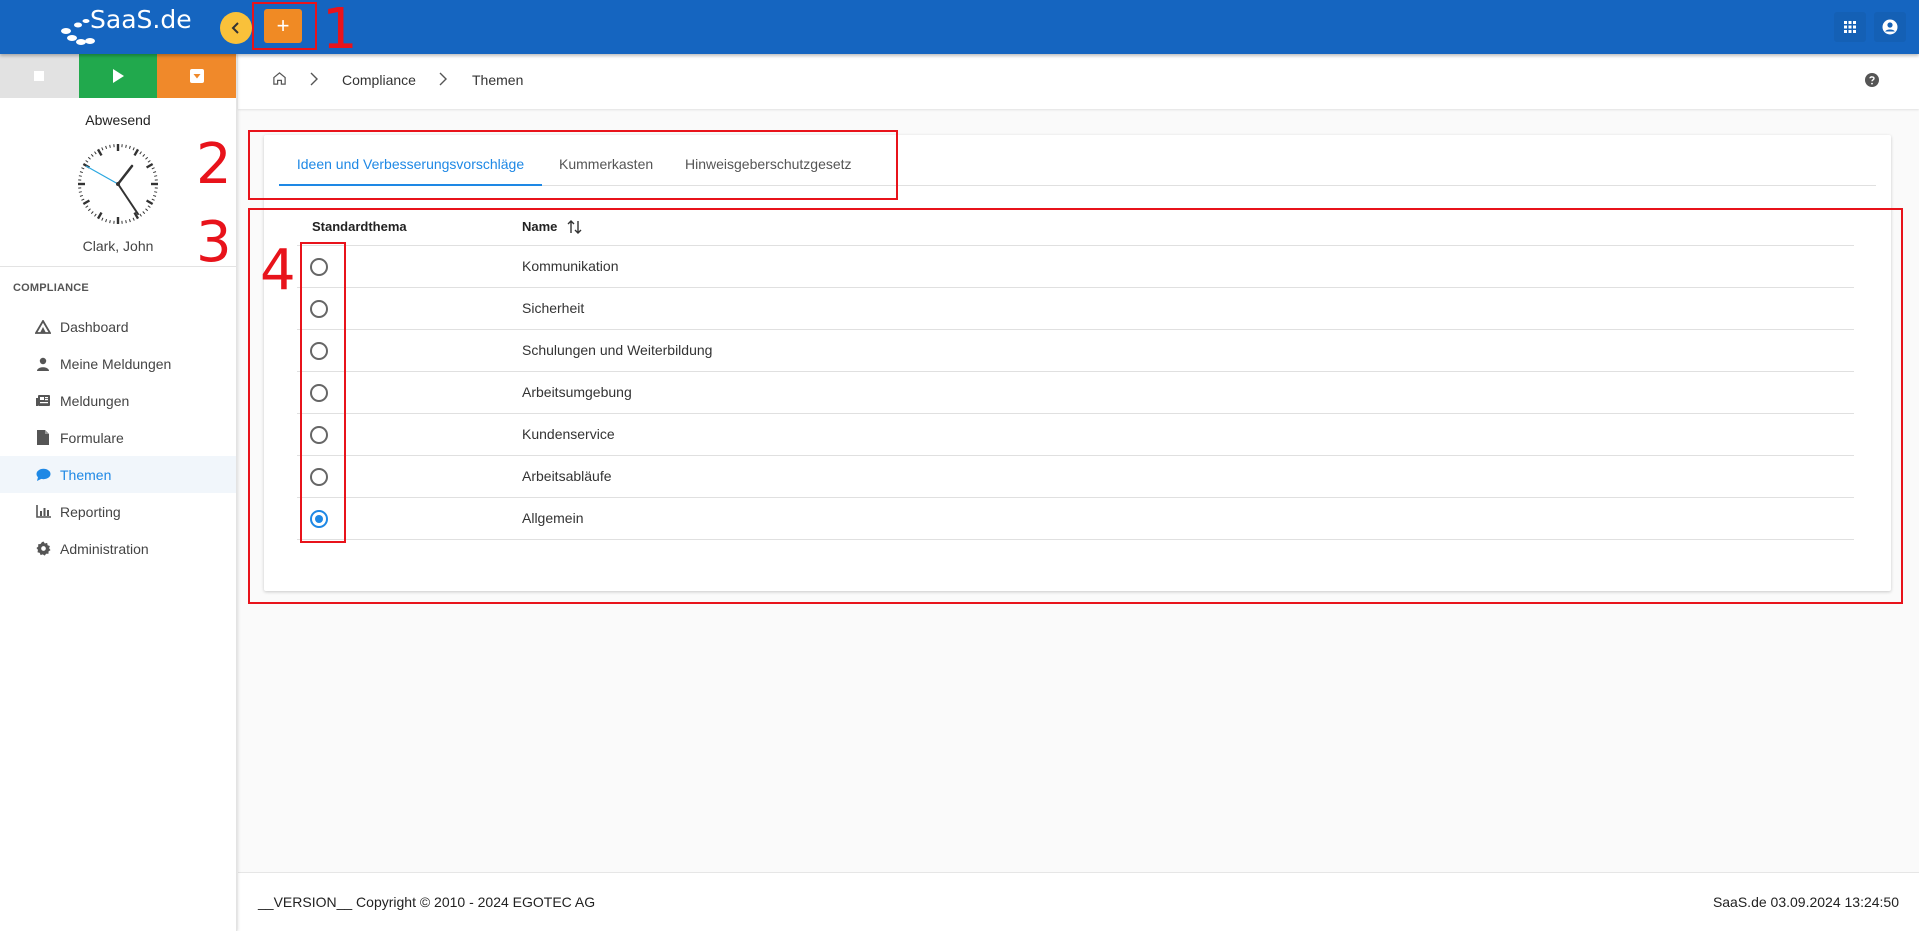 The width and height of the screenshot is (1919, 931). I want to click on sidebar-item-reporting: Reporting, so click(118, 511).